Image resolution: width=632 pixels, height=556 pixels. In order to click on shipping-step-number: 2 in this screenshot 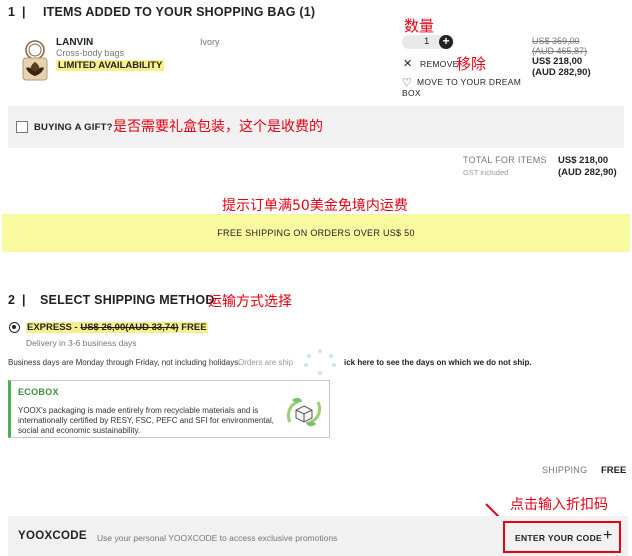, I will do `click(12, 300)`.